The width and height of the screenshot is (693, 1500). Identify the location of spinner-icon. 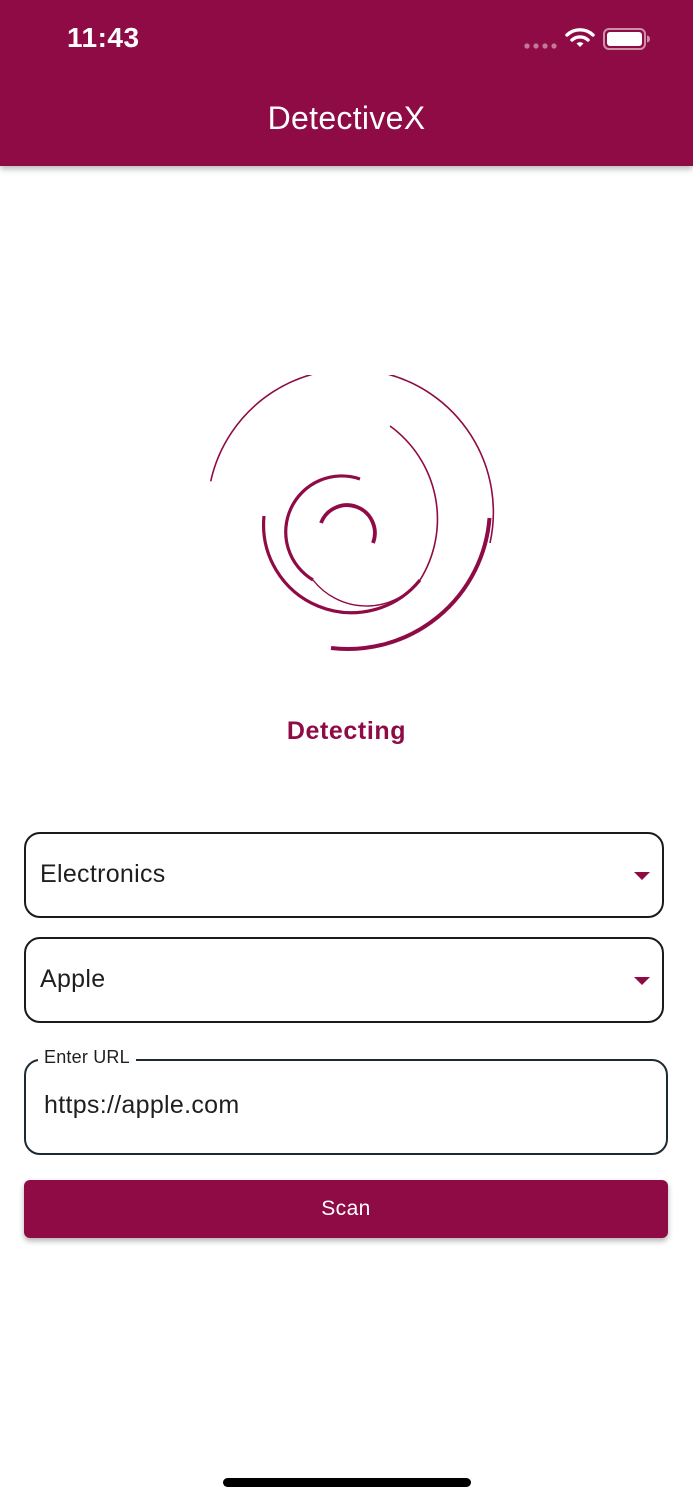
(352, 513).